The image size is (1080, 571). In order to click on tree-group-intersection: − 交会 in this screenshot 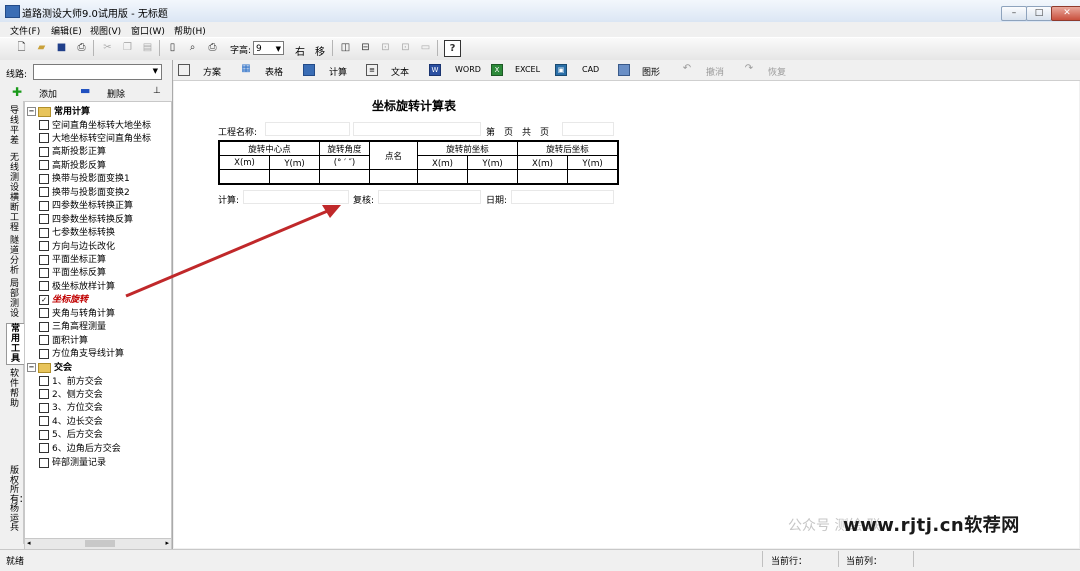, I will do `click(49, 366)`.